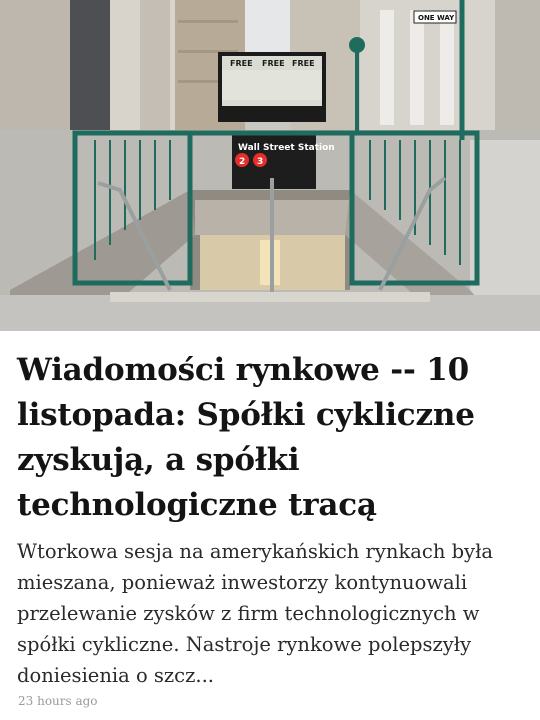  I want to click on station-sign: Wall Street Station, so click(286, 148).